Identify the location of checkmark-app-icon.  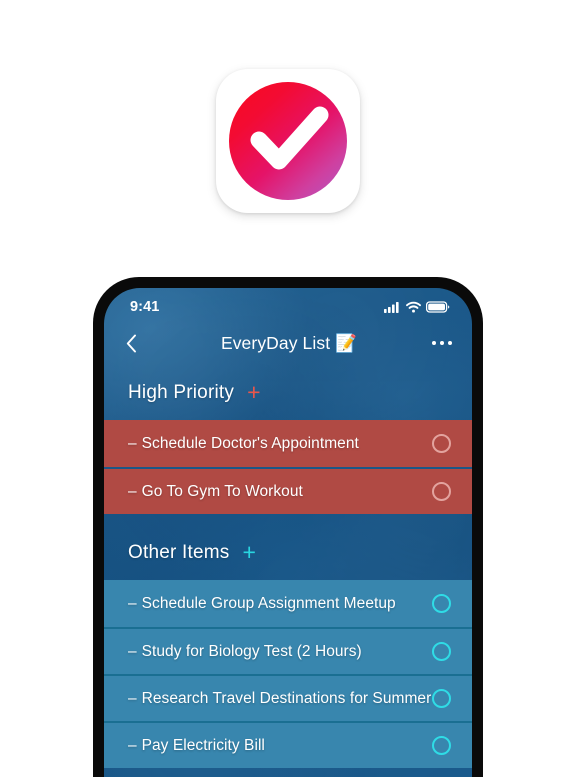
(288, 141).